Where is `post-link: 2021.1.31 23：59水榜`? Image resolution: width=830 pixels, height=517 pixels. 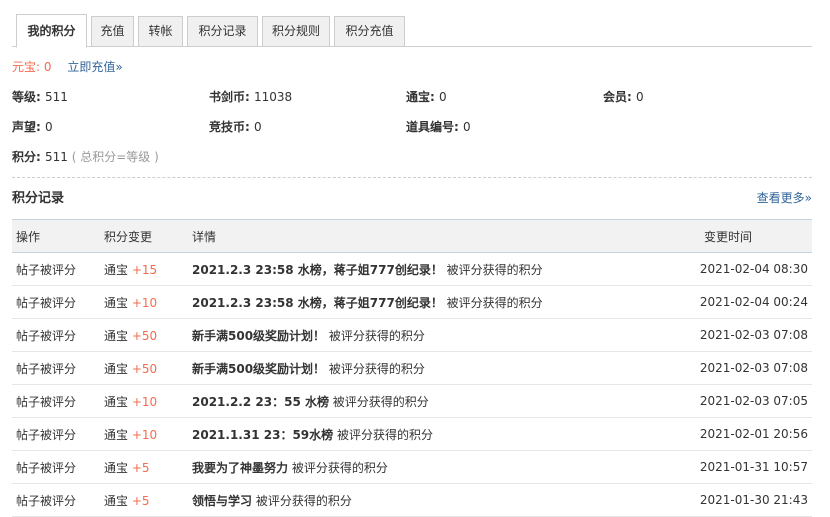 post-link: 2021.1.31 23：59水榜 is located at coordinates (262, 435).